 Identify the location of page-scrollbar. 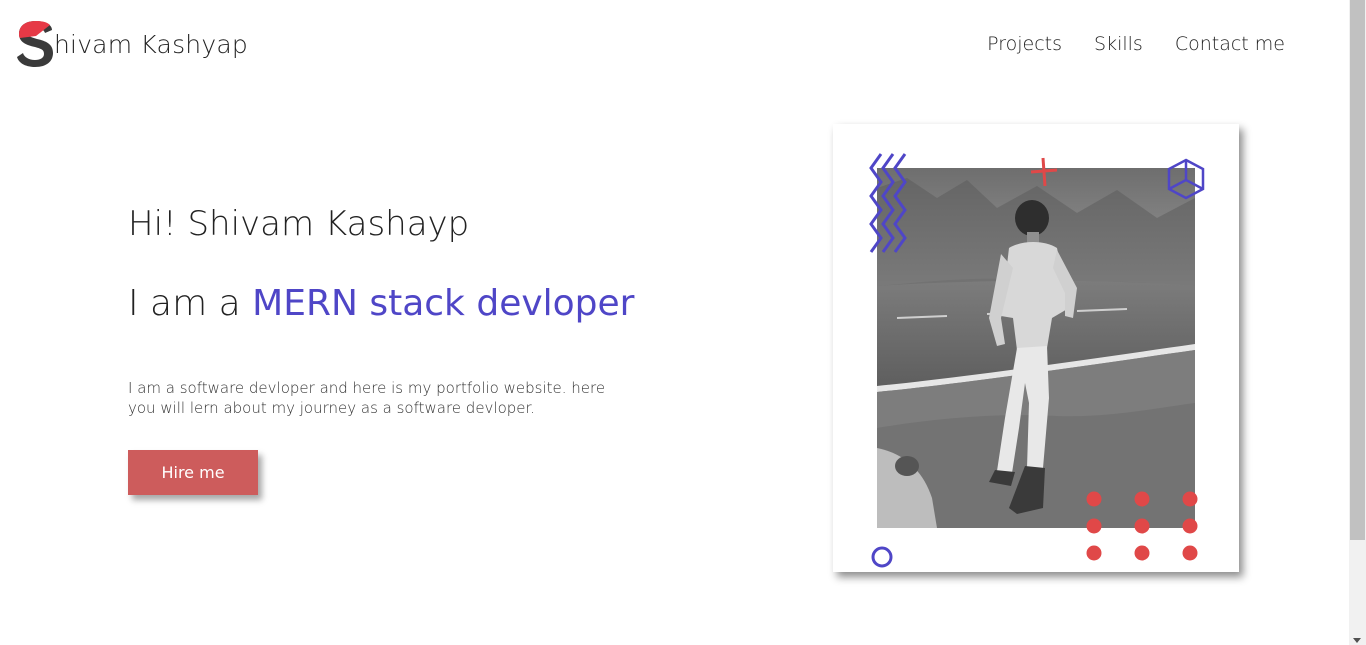
(1357, 322).